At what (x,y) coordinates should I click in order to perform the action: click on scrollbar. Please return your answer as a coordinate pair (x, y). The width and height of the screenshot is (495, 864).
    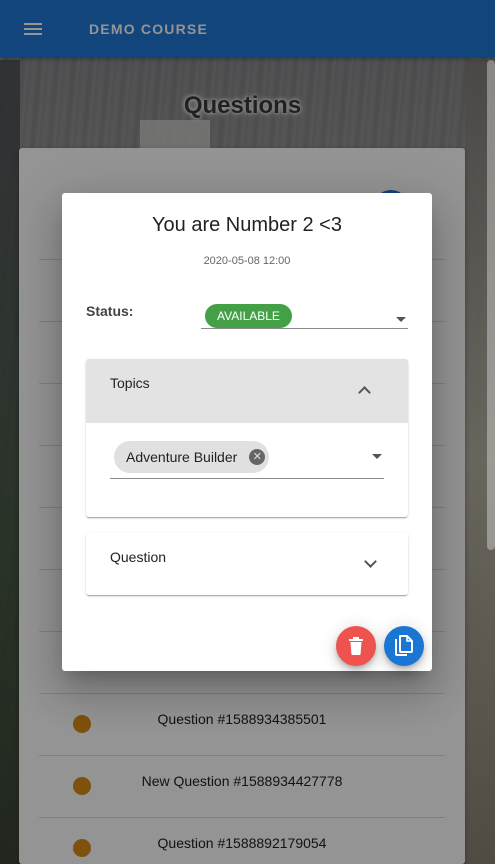
    Looking at the image, I should click on (491, 305).